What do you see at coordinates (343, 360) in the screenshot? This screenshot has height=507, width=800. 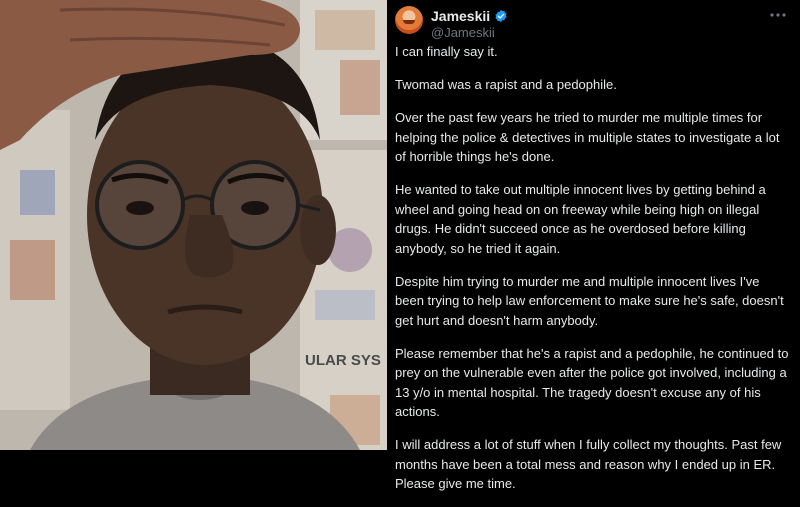 I see `poster-text: ULAR SYS` at bounding box center [343, 360].